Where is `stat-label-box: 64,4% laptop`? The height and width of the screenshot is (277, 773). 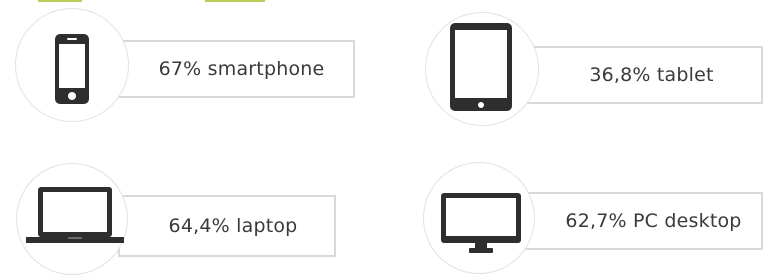
stat-label-box: 64,4% laptop is located at coordinates (227, 226).